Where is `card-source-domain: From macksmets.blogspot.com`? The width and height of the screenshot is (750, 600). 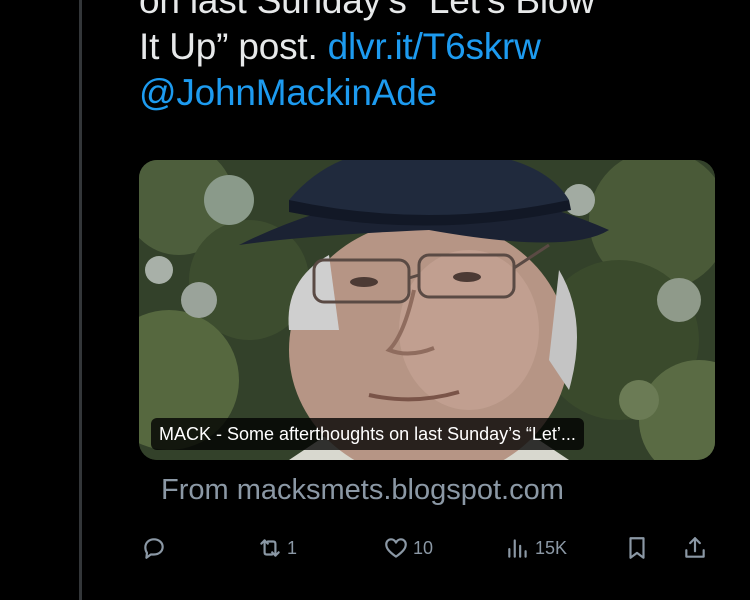
card-source-domain: From macksmets.blogspot.com is located at coordinates (362, 490).